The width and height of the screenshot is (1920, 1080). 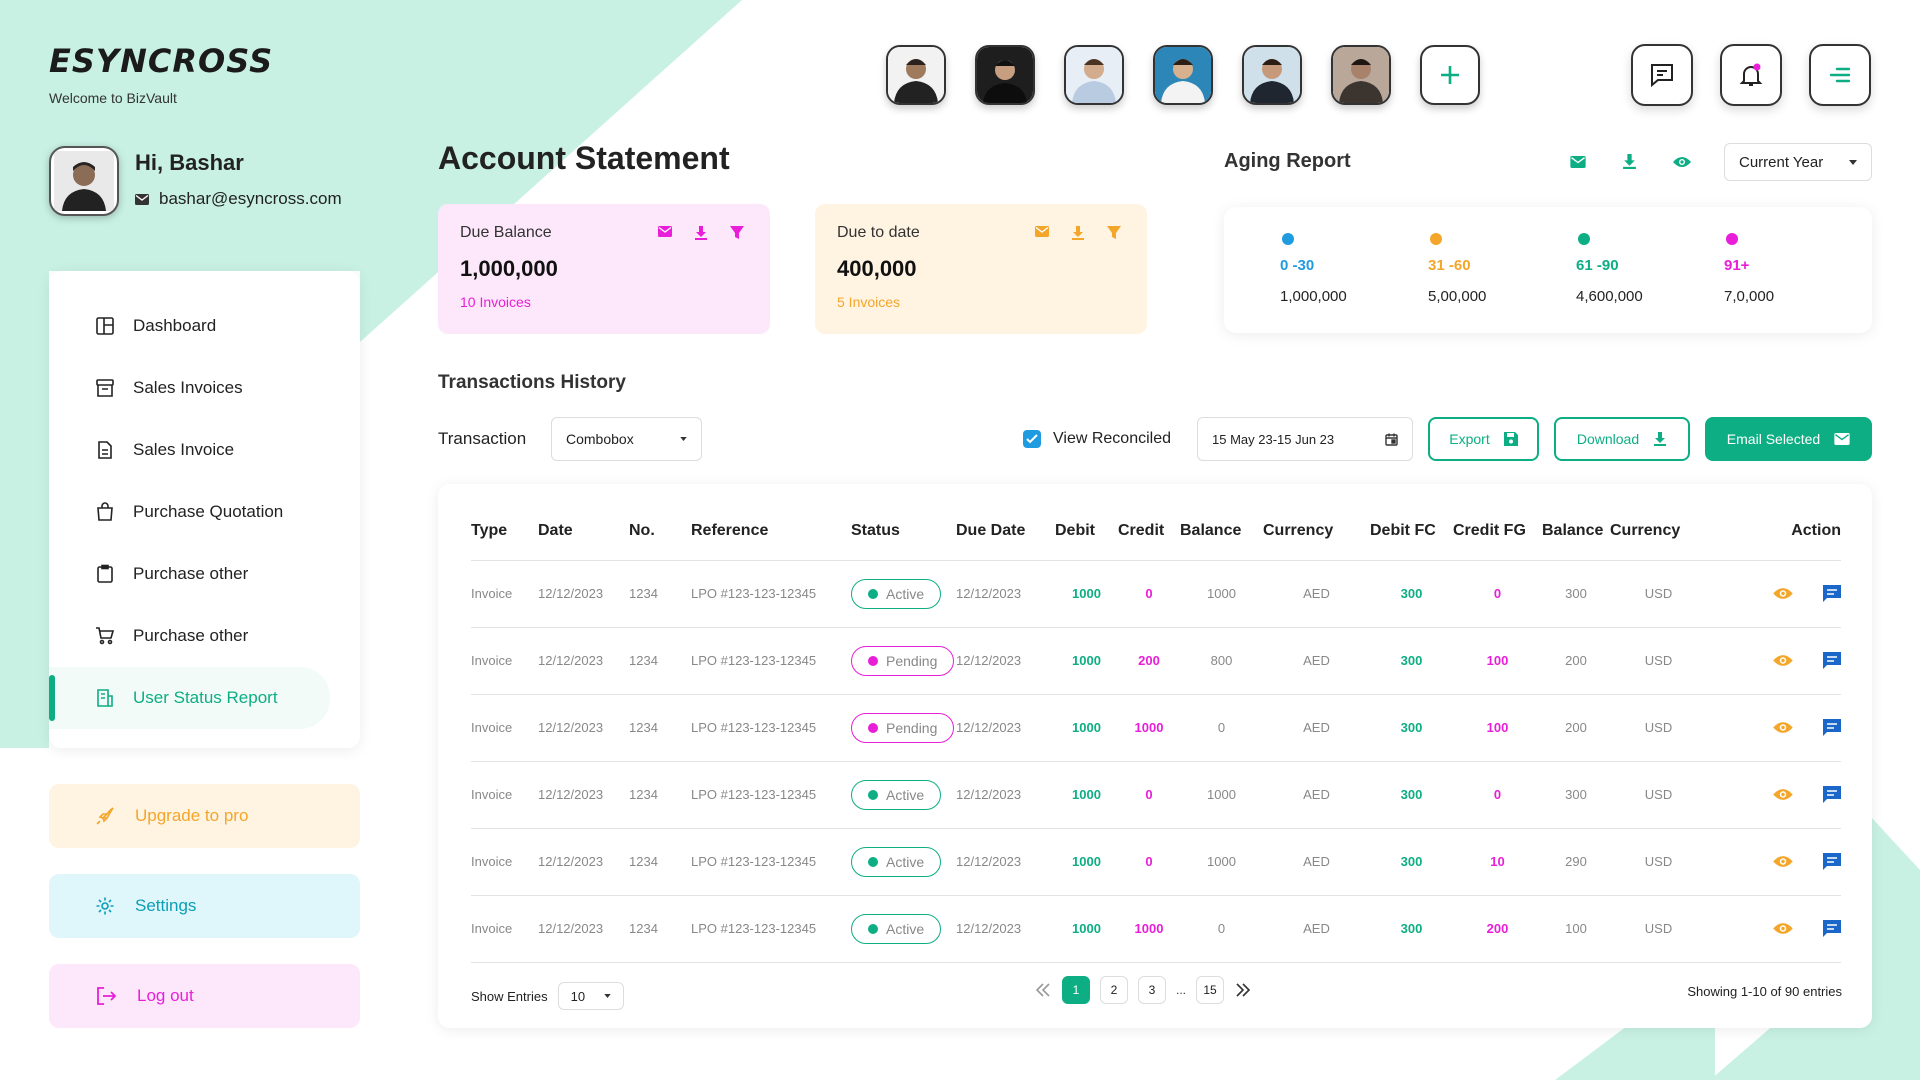 I want to click on action-cell, so click(x=1774, y=929).